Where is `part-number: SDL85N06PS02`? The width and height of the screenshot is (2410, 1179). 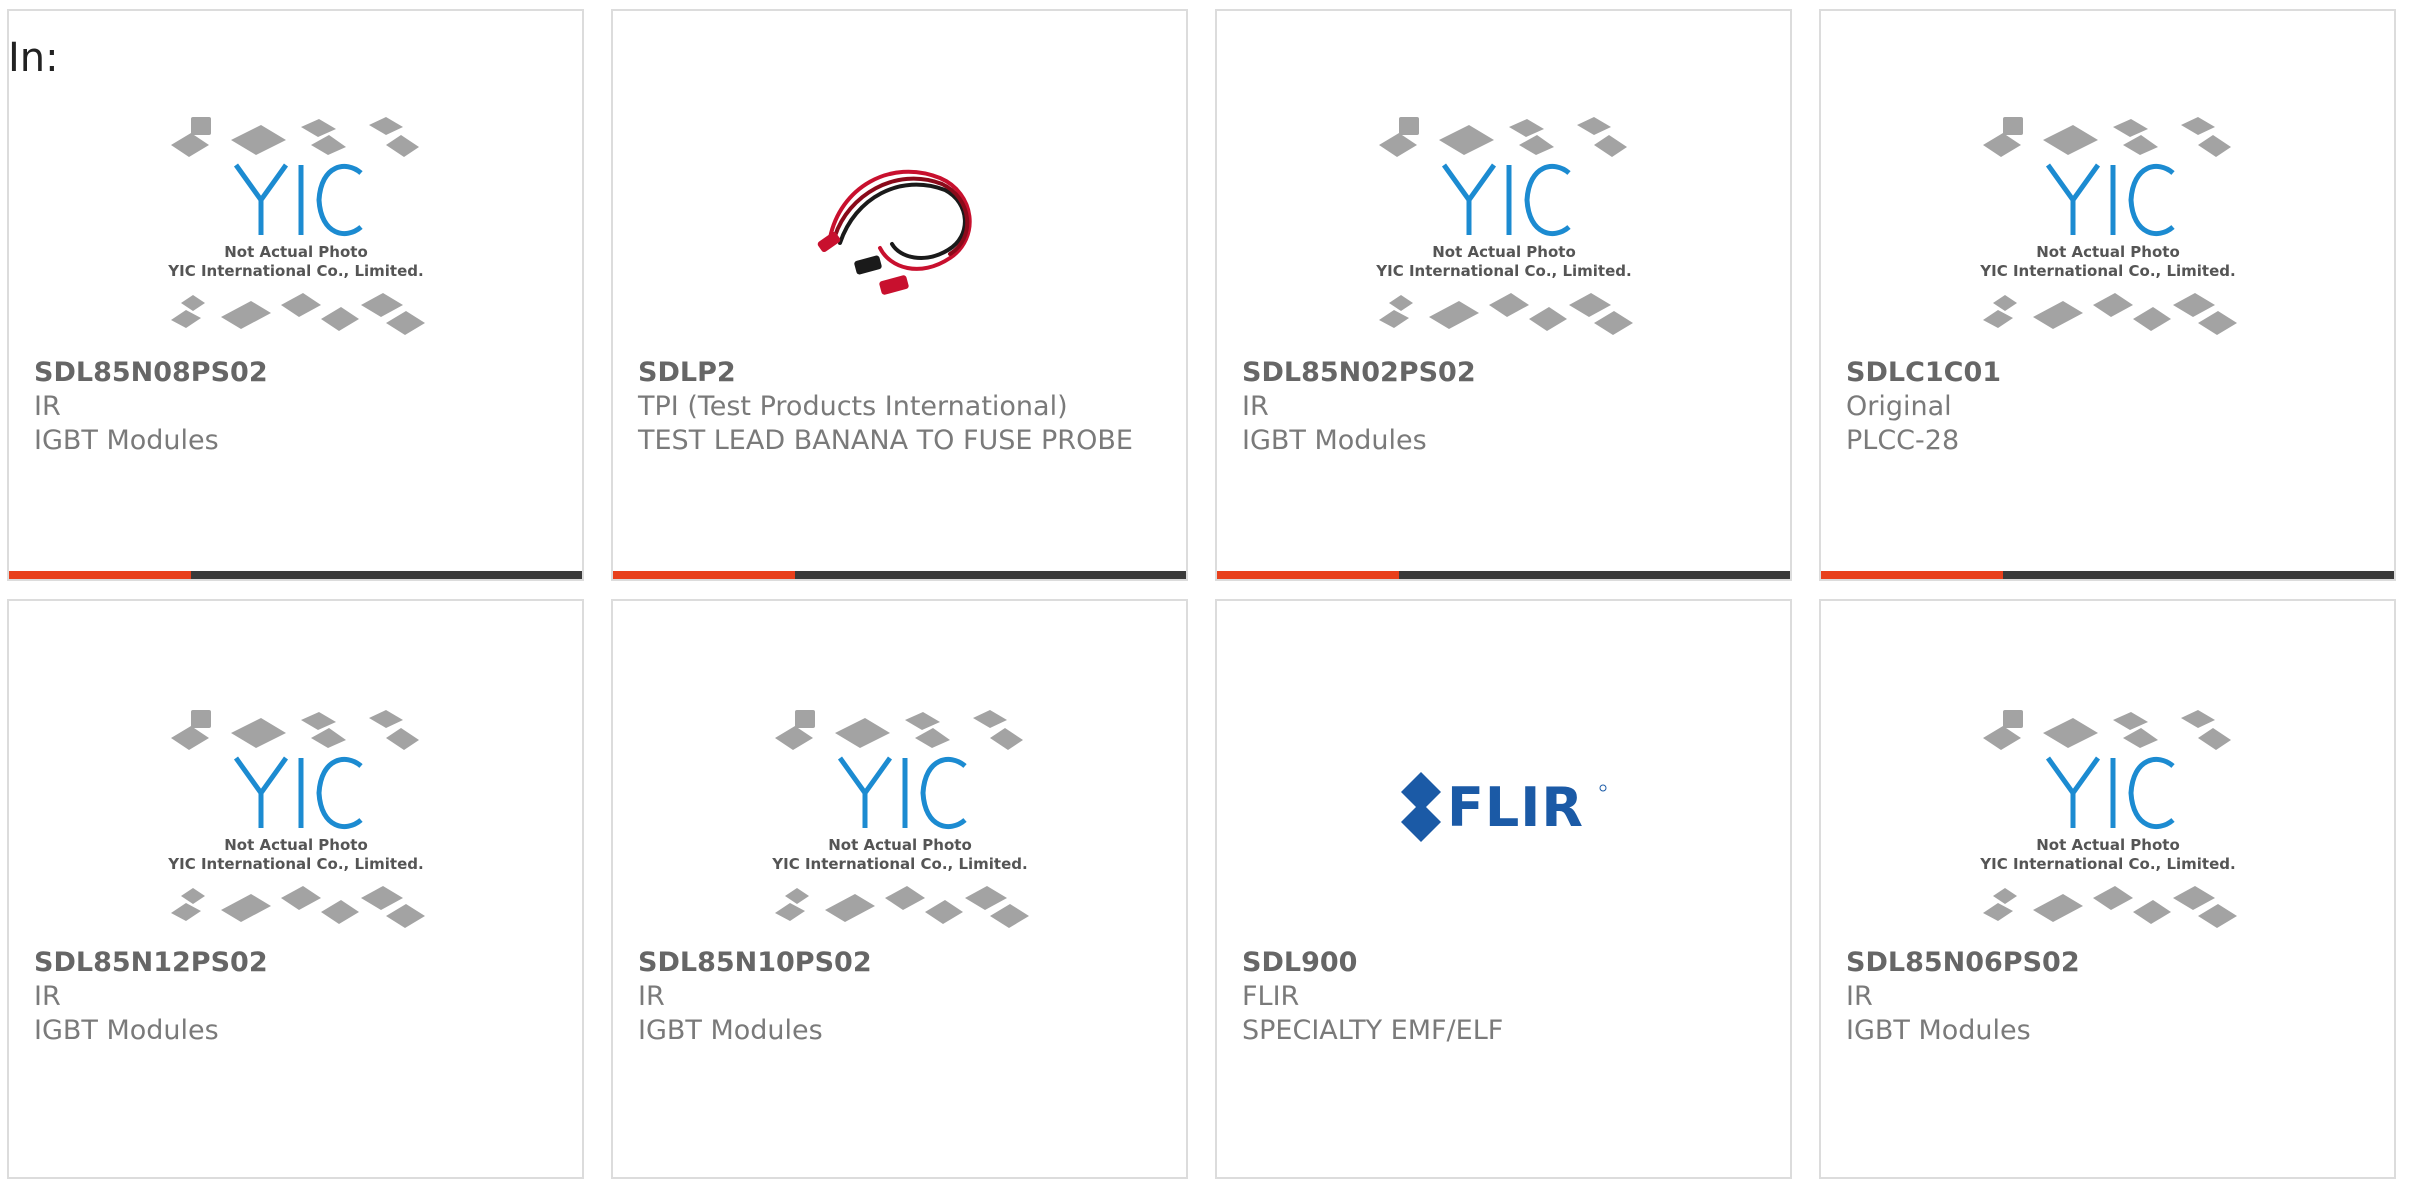
part-number: SDL85N06PS02 is located at coordinates (2110, 963).